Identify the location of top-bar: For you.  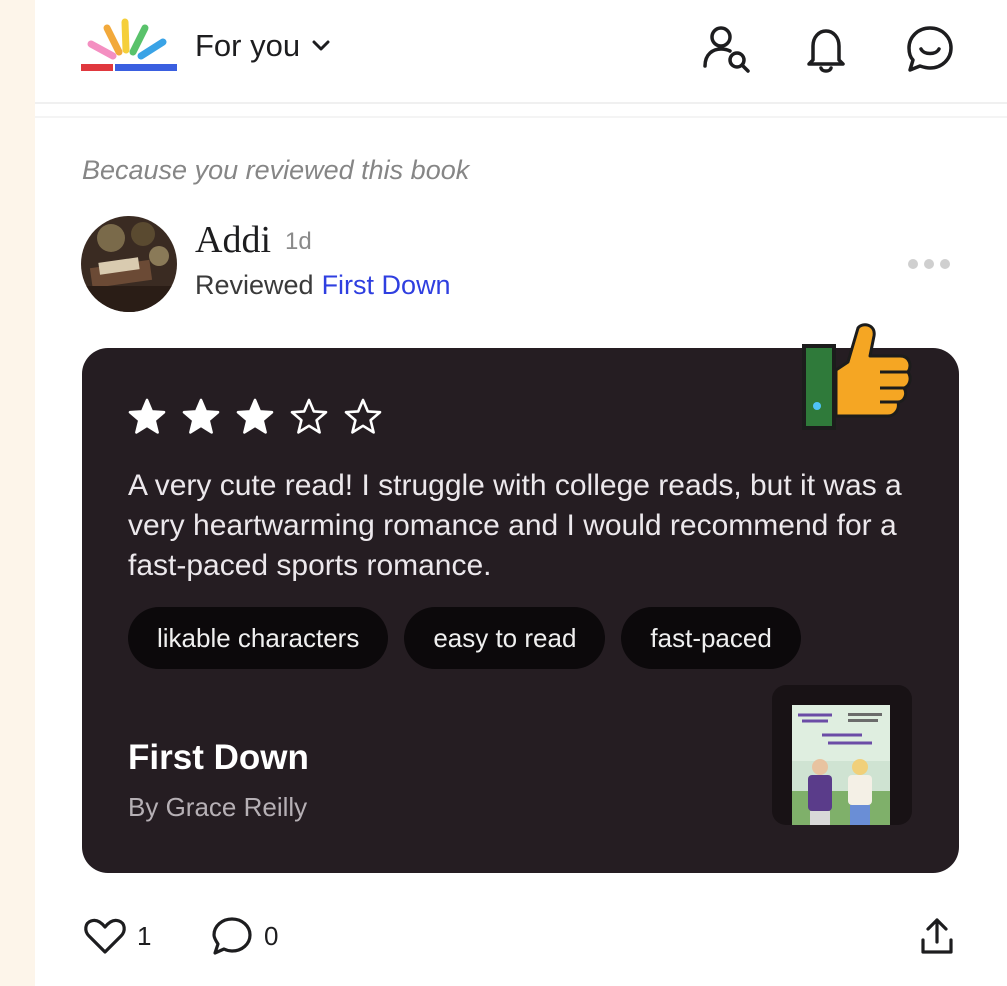
(521, 52).